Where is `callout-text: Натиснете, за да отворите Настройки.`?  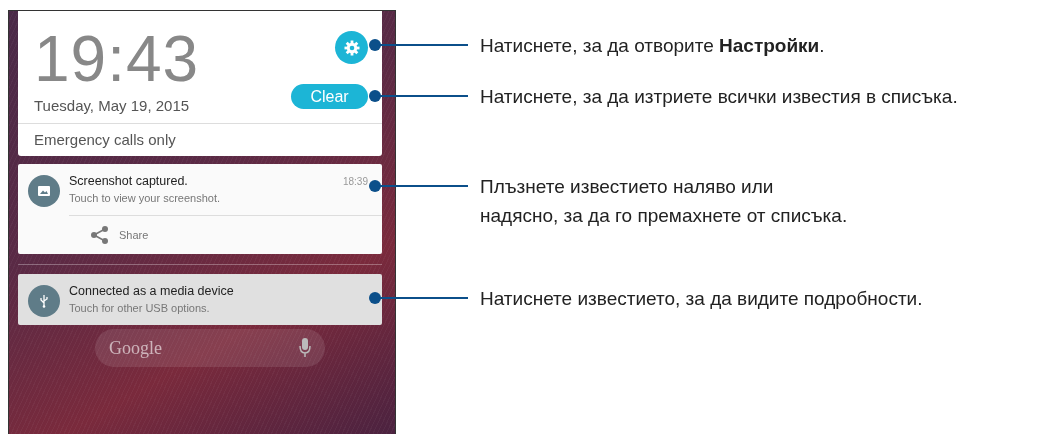
callout-text: Натиснете, за да отворите Настройки. is located at coordinates (652, 46).